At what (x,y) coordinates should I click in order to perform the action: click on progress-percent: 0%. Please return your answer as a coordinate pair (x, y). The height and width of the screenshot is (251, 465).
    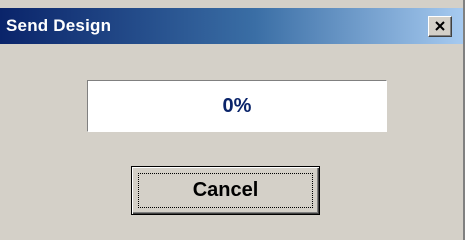
    Looking at the image, I should click on (237, 106).